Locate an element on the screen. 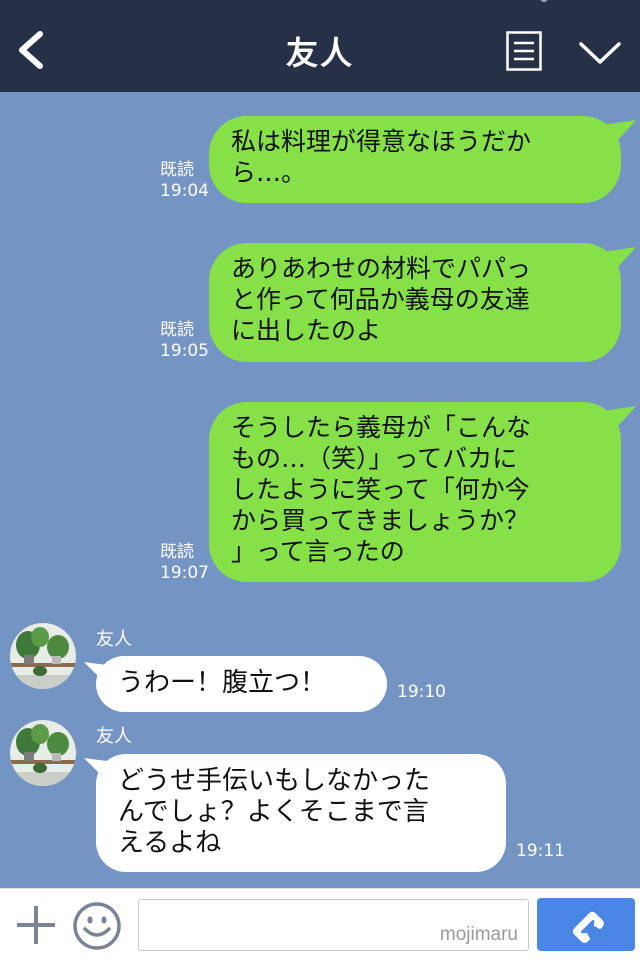  plus-icon is located at coordinates (36, 925).